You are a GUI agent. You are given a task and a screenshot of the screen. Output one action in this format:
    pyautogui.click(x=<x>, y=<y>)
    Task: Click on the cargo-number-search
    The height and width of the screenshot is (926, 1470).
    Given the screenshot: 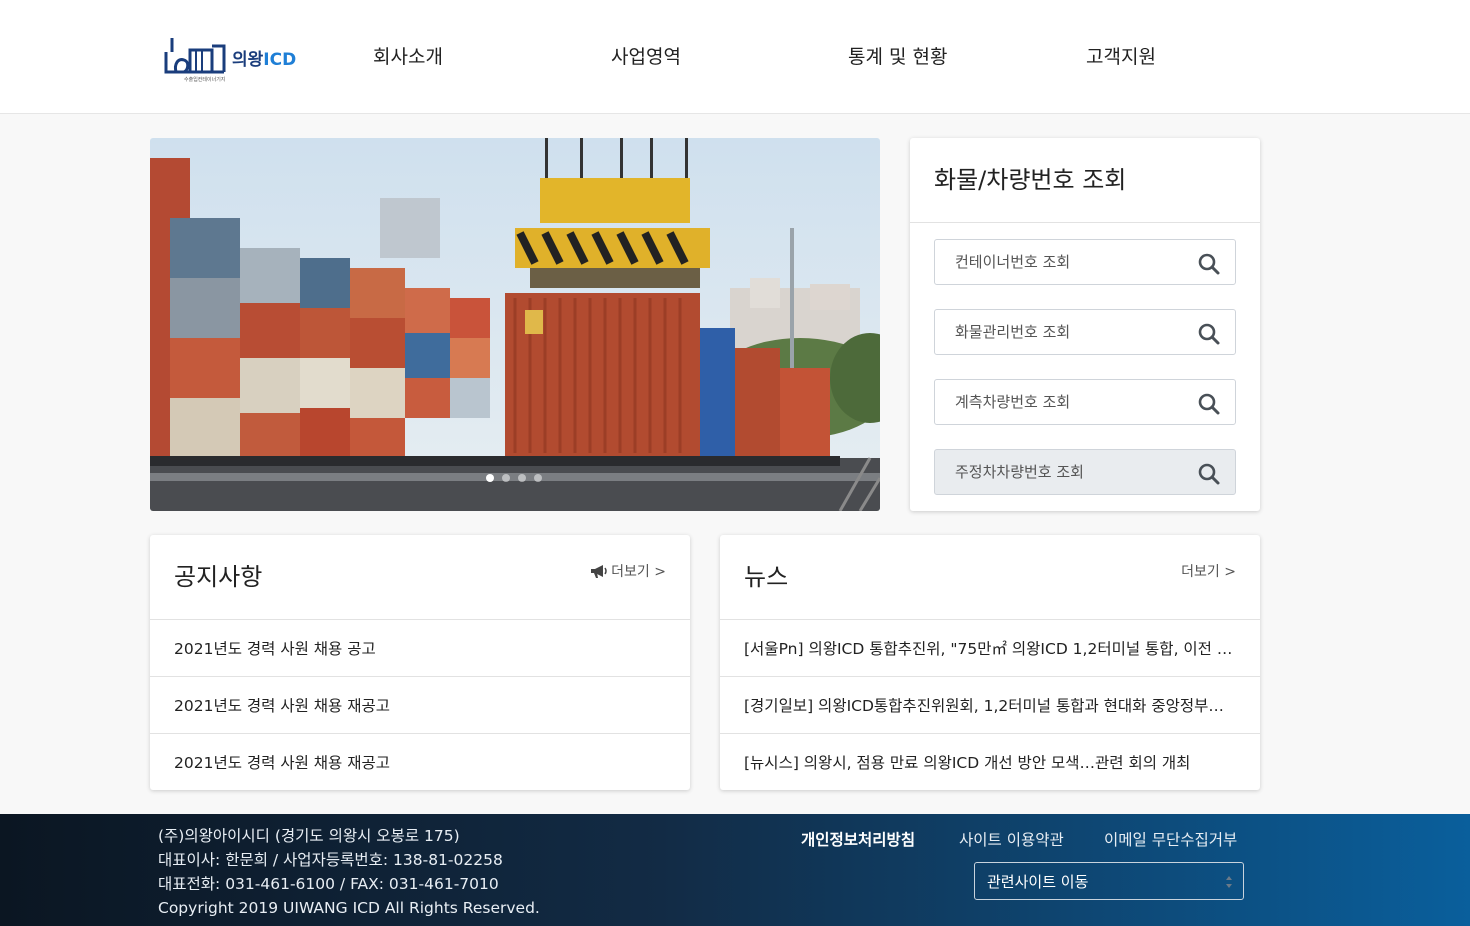 What is the action you would take?
    pyautogui.click(x=1085, y=332)
    